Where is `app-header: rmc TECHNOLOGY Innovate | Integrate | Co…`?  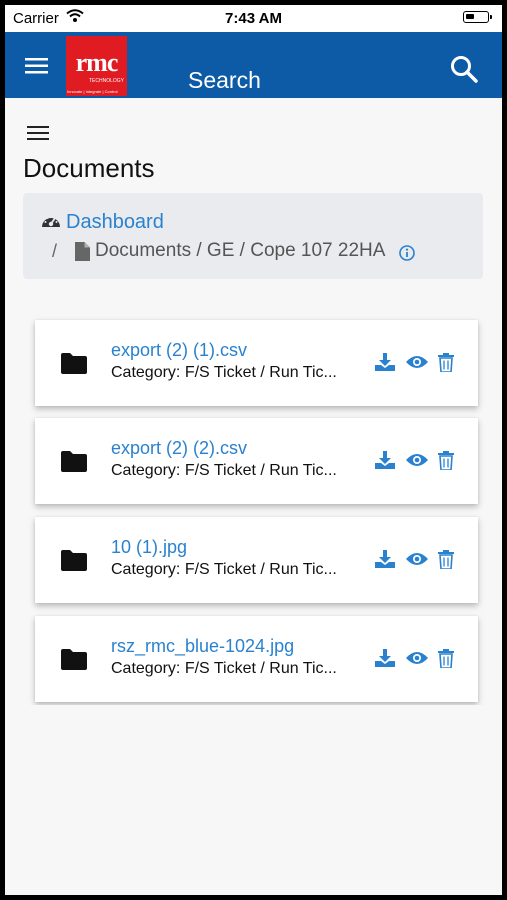
app-header: rmc TECHNOLOGY Innovate | Integrate | Co… is located at coordinates (253, 65).